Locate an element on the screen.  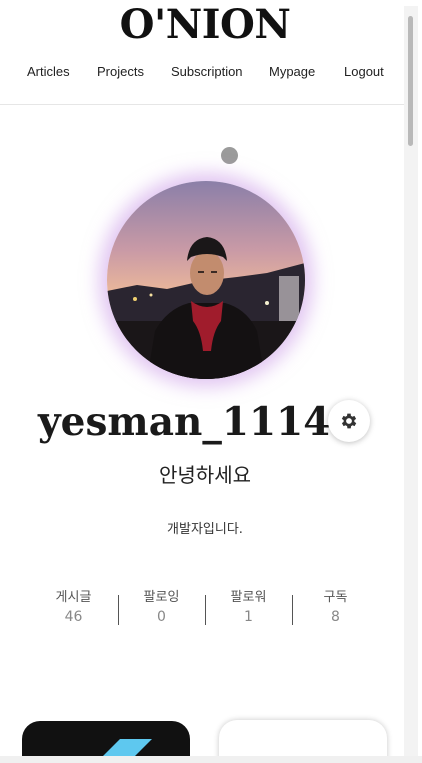
profile-bio: 개발자입니다. is located at coordinates (205, 529).